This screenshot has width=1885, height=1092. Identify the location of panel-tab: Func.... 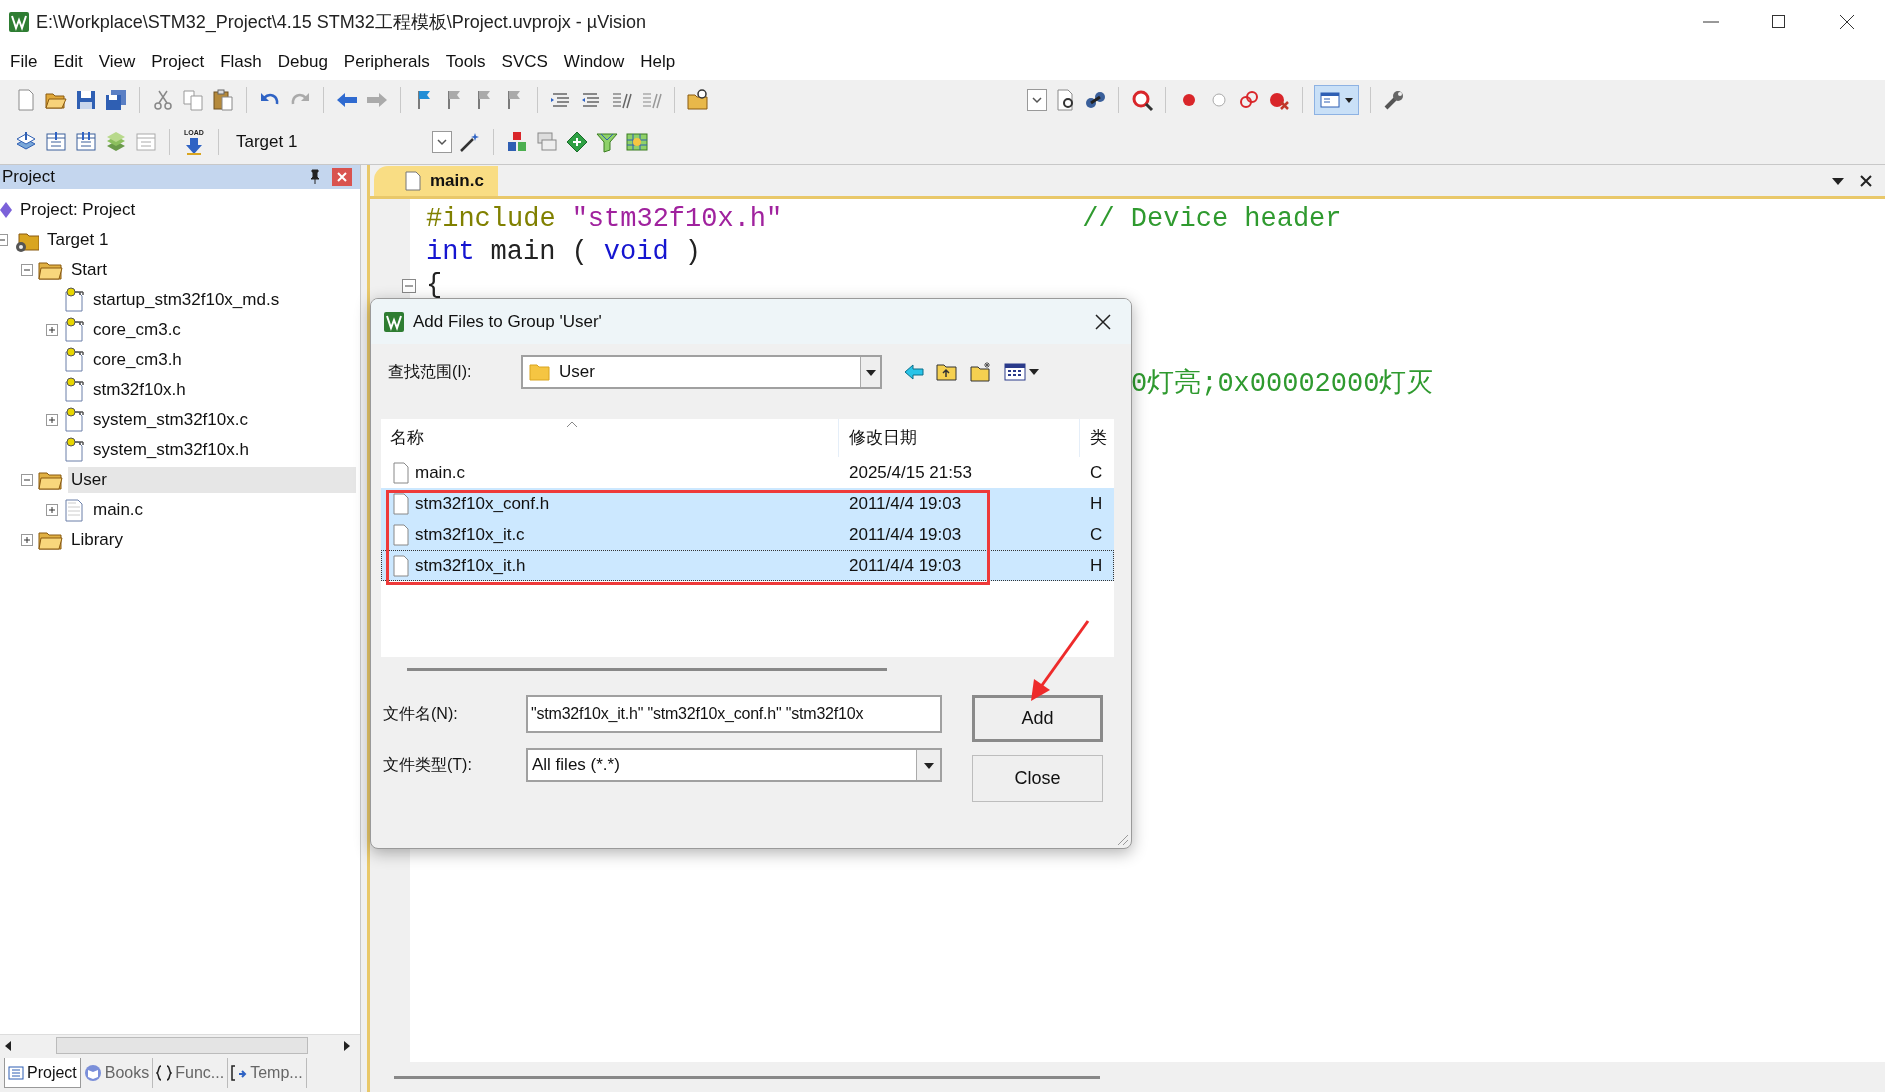
(191, 1073).